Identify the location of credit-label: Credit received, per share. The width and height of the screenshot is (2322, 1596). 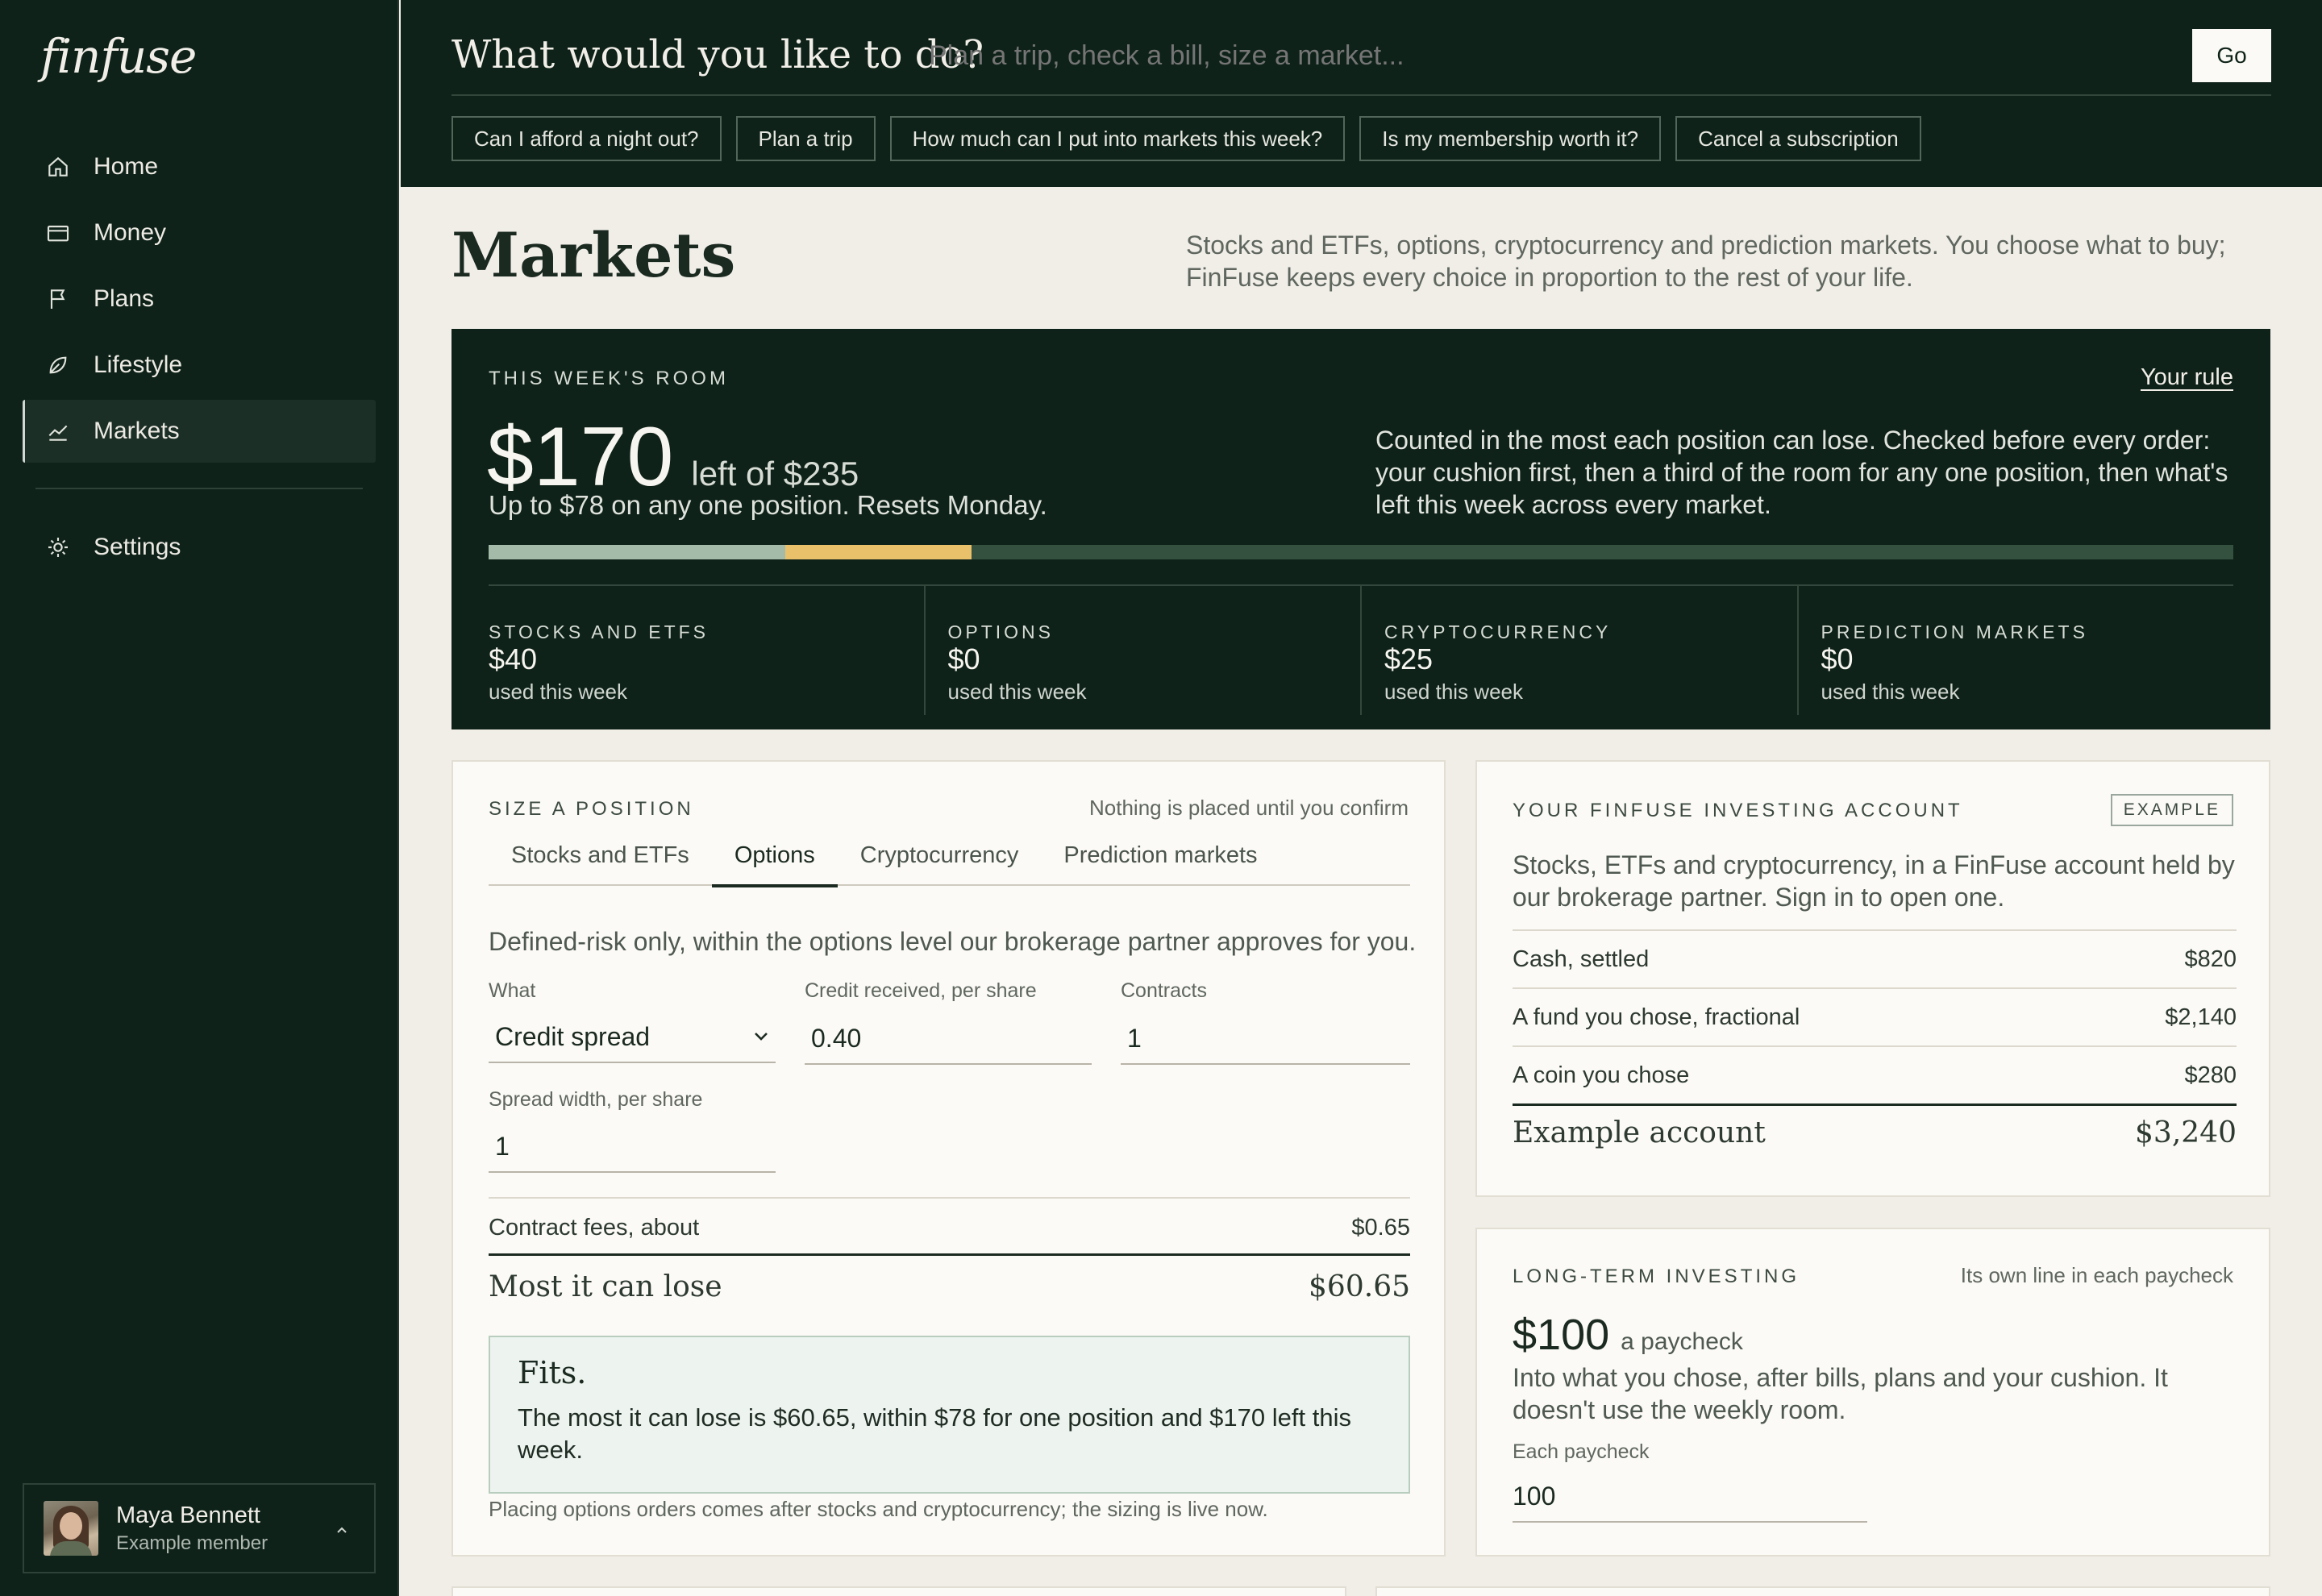
(921, 990).